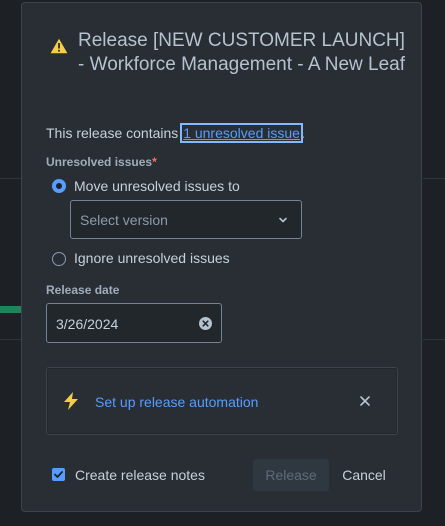 This screenshot has width=445, height=526. I want to click on checkmark-icon, so click(58, 474).